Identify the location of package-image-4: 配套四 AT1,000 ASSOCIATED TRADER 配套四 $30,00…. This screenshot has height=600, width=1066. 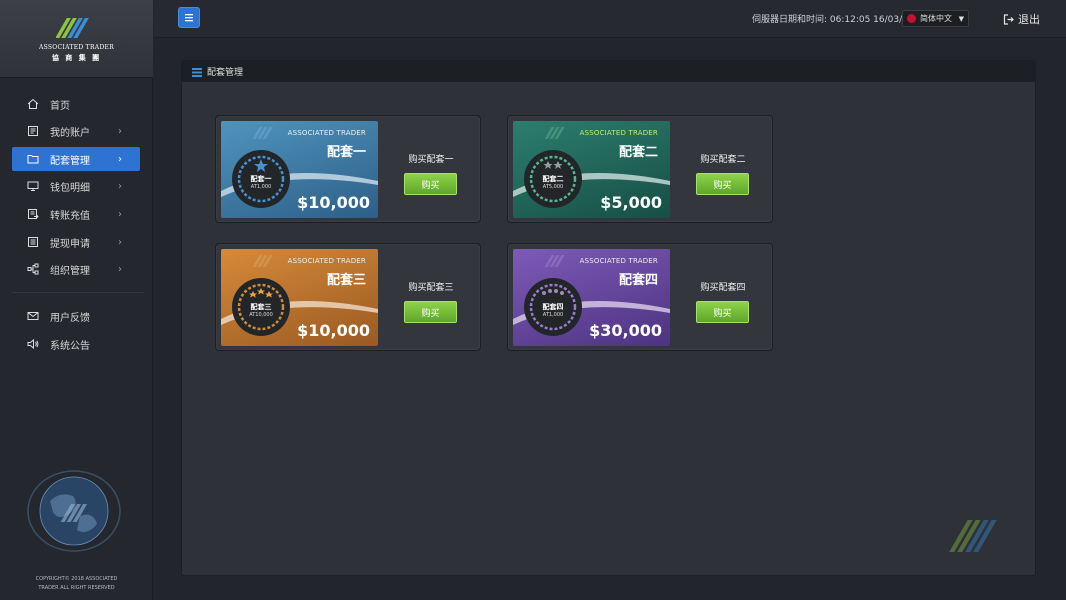
(591, 297).